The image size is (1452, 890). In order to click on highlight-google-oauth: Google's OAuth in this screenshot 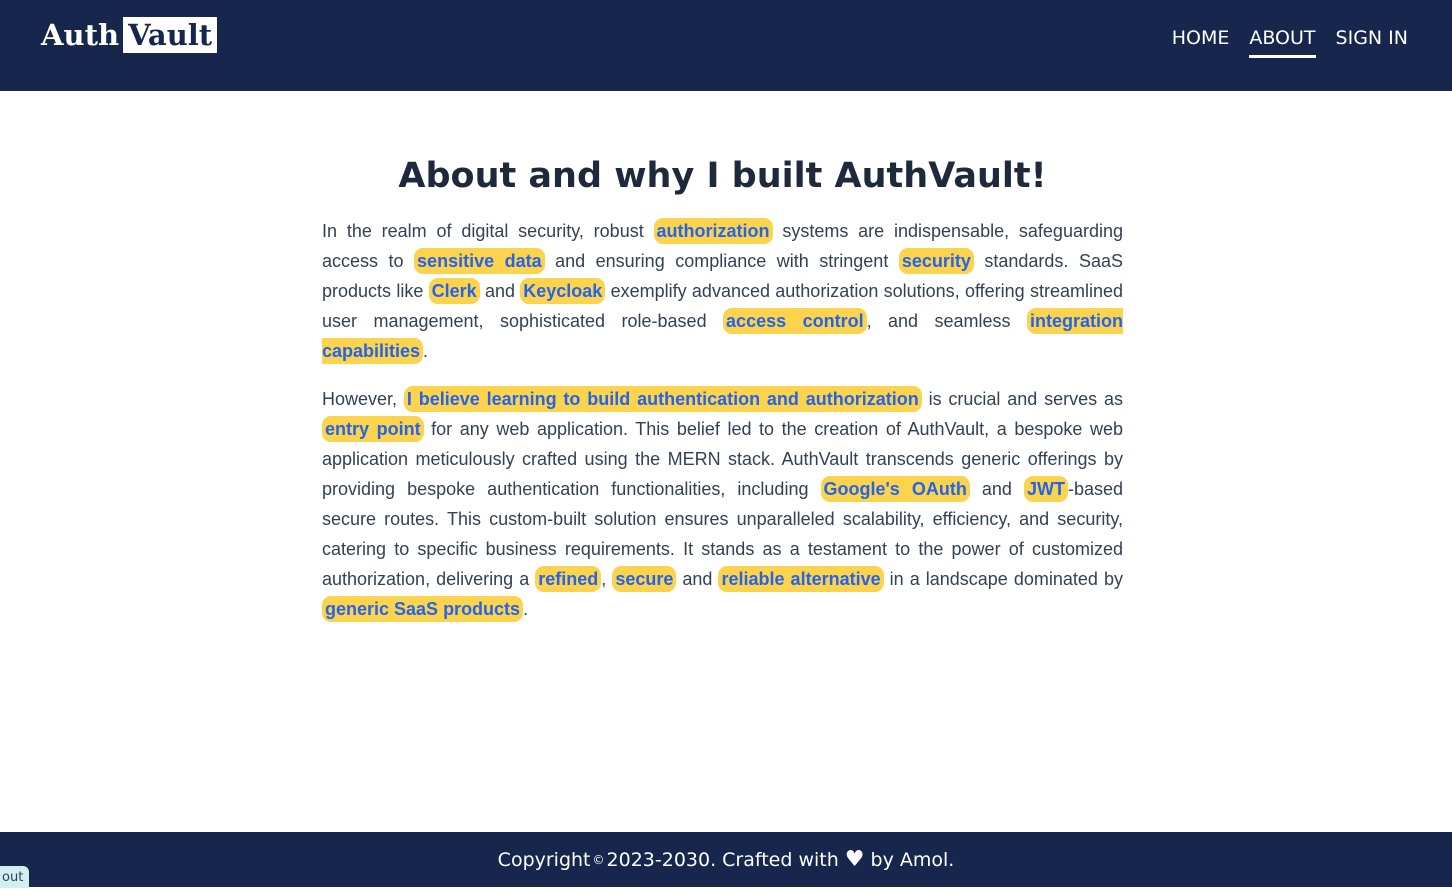, I will do `click(895, 489)`.